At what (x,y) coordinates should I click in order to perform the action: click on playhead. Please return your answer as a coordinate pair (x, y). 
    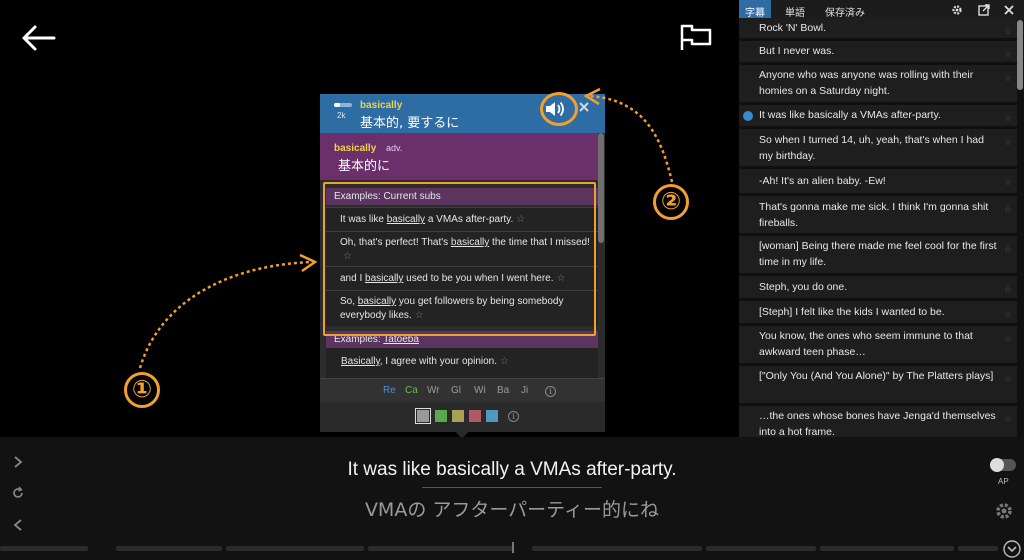
    Looking at the image, I should click on (513, 547).